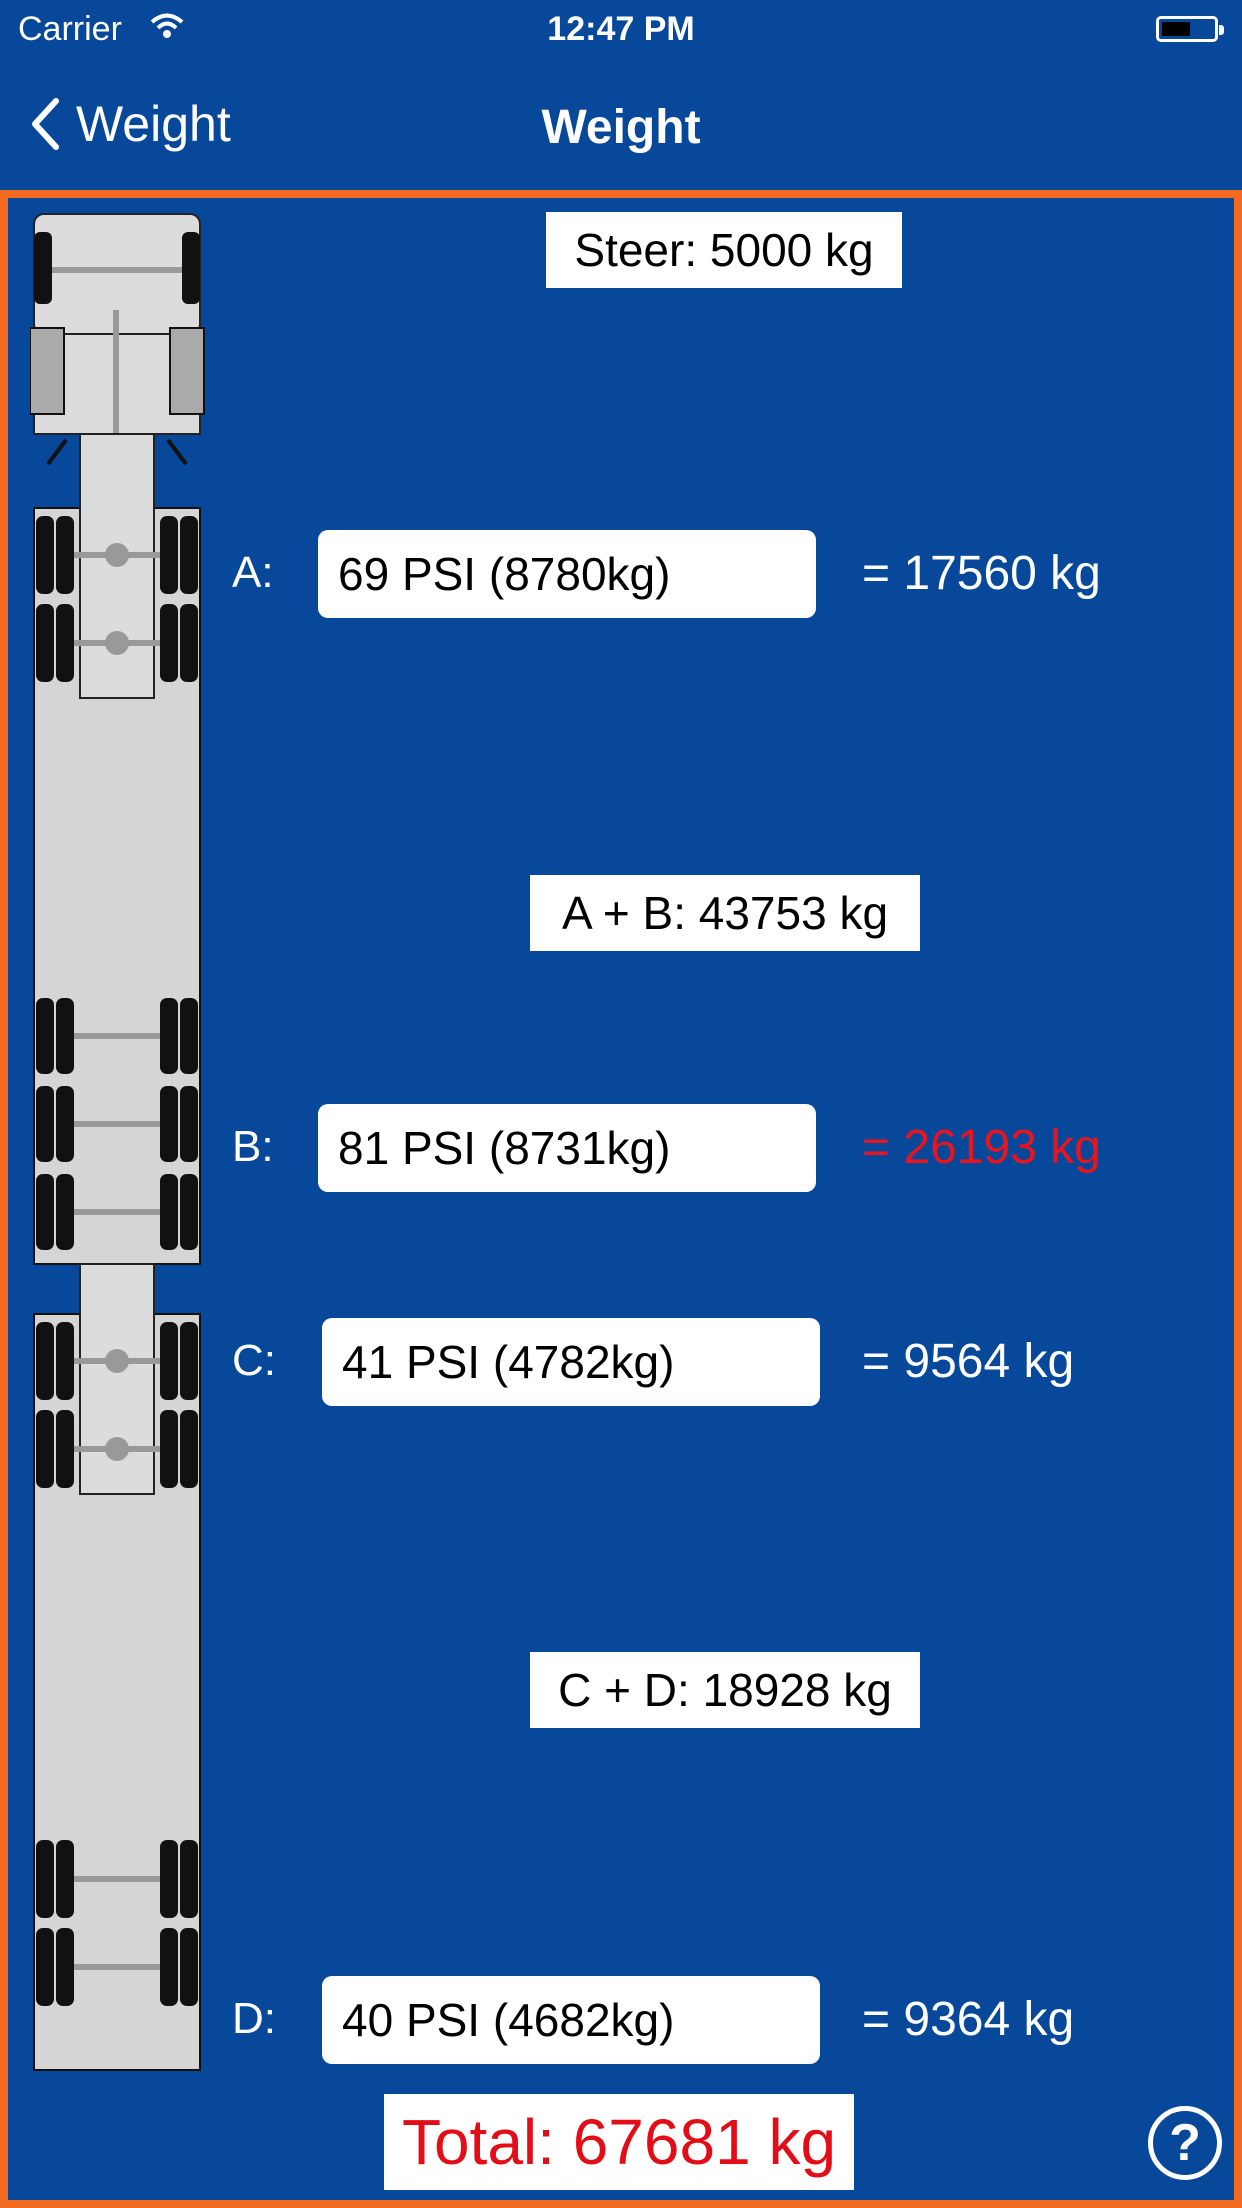 This screenshot has width=1242, height=2208. What do you see at coordinates (968, 1361) in the screenshot?
I see `axle-c-result: = 9564 kg` at bounding box center [968, 1361].